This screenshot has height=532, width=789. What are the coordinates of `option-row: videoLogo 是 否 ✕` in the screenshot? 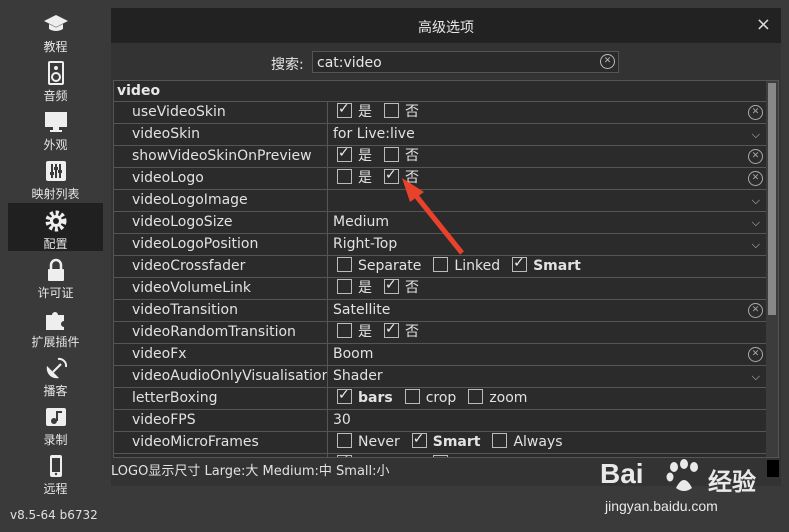 It's located at (446, 177).